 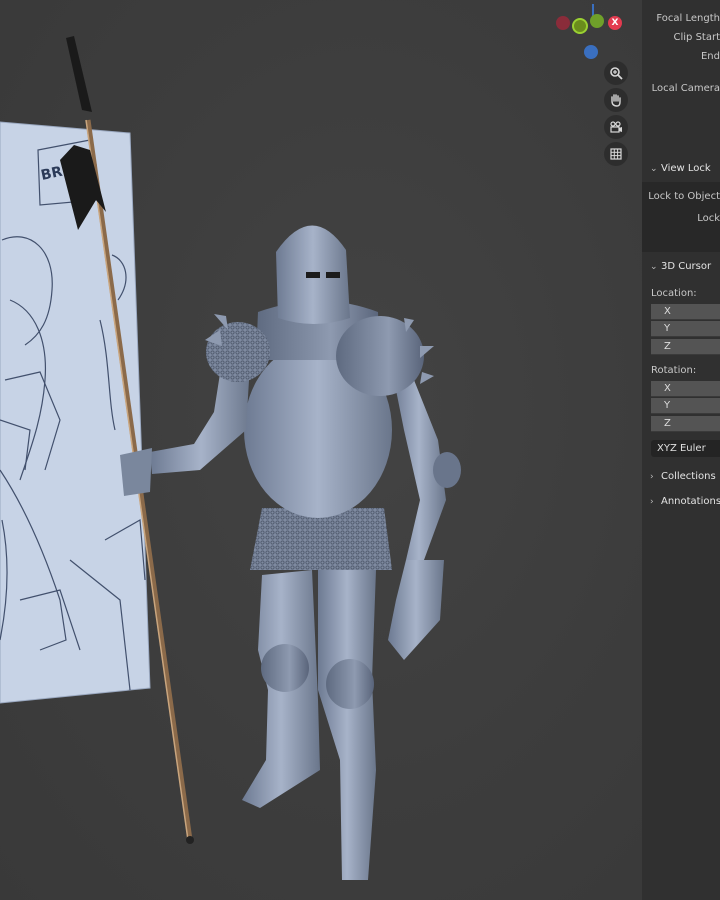 I want to click on rotation-label: Rotation:, so click(x=674, y=370).